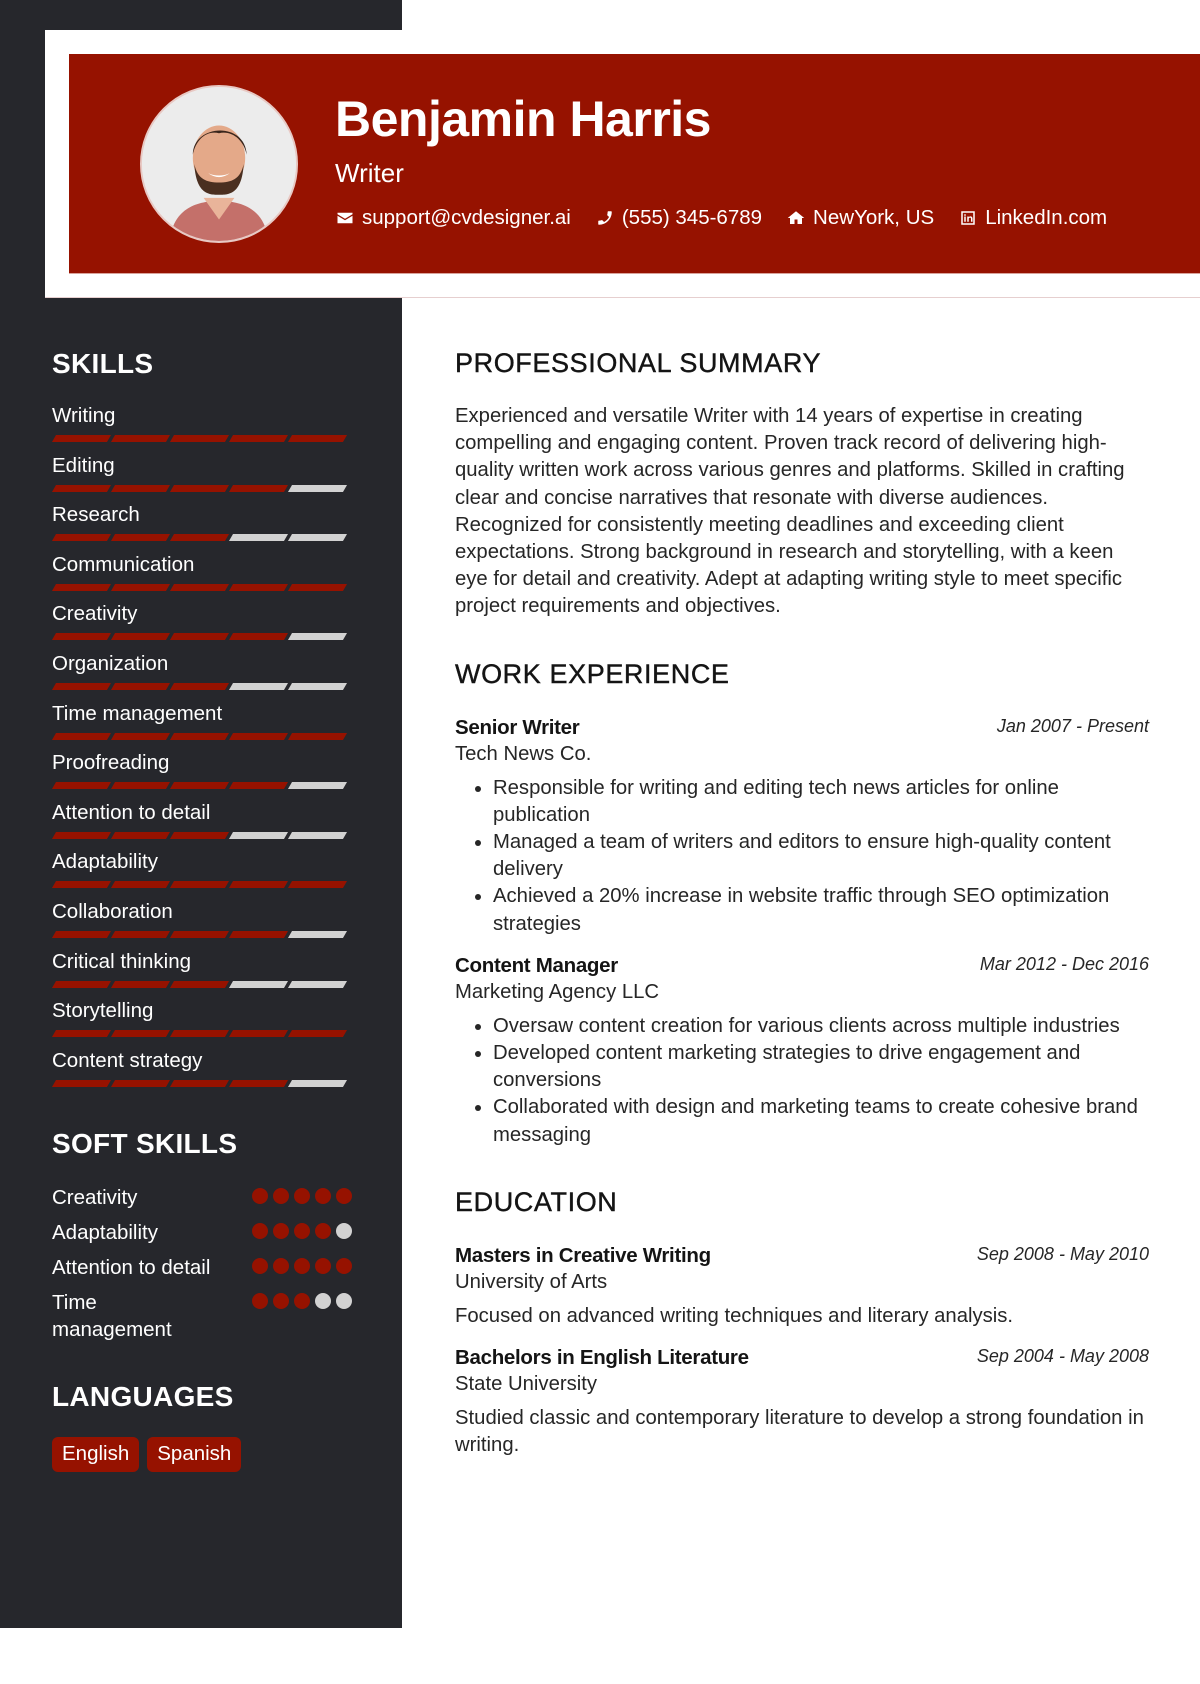 This screenshot has height=1684, width=1200. I want to click on summary-heading: PROFESSIONAL SUMMARY, so click(638, 363).